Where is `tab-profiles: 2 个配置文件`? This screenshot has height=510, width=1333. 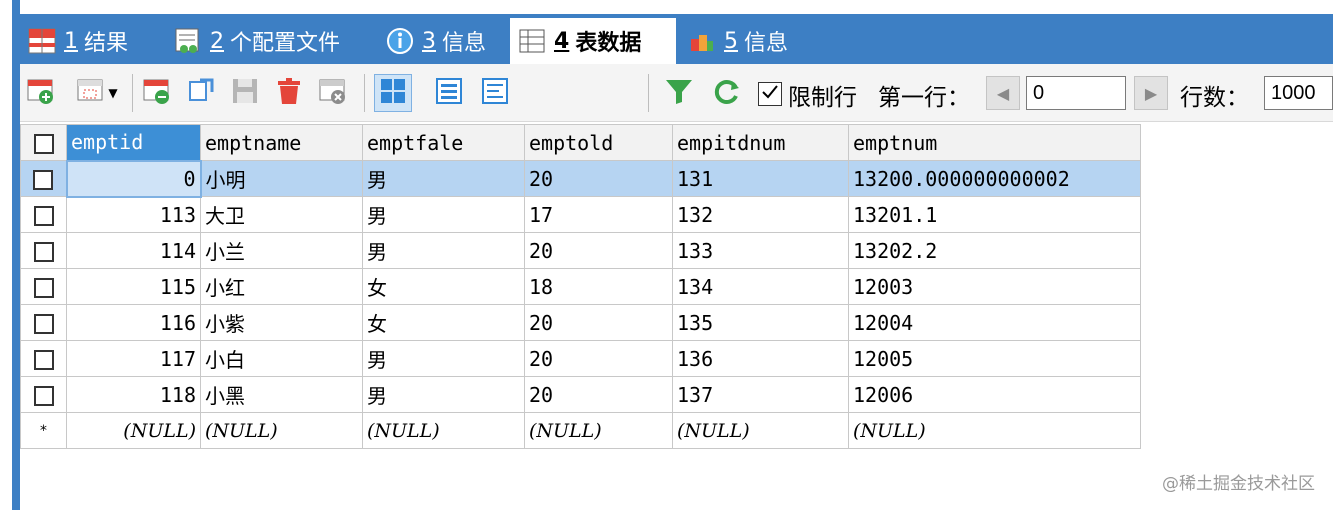
tab-profiles: 2 个配置文件 is located at coordinates (271, 41).